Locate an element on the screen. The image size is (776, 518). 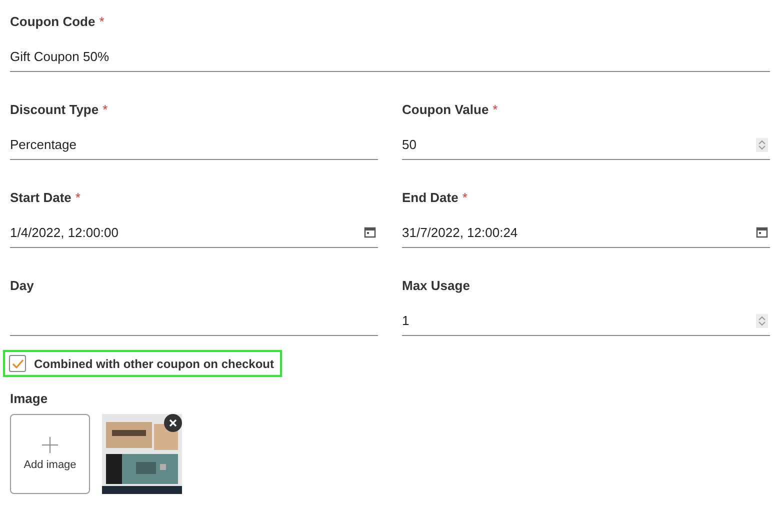
field-label: Coupon Code is located at coordinates (53, 21).